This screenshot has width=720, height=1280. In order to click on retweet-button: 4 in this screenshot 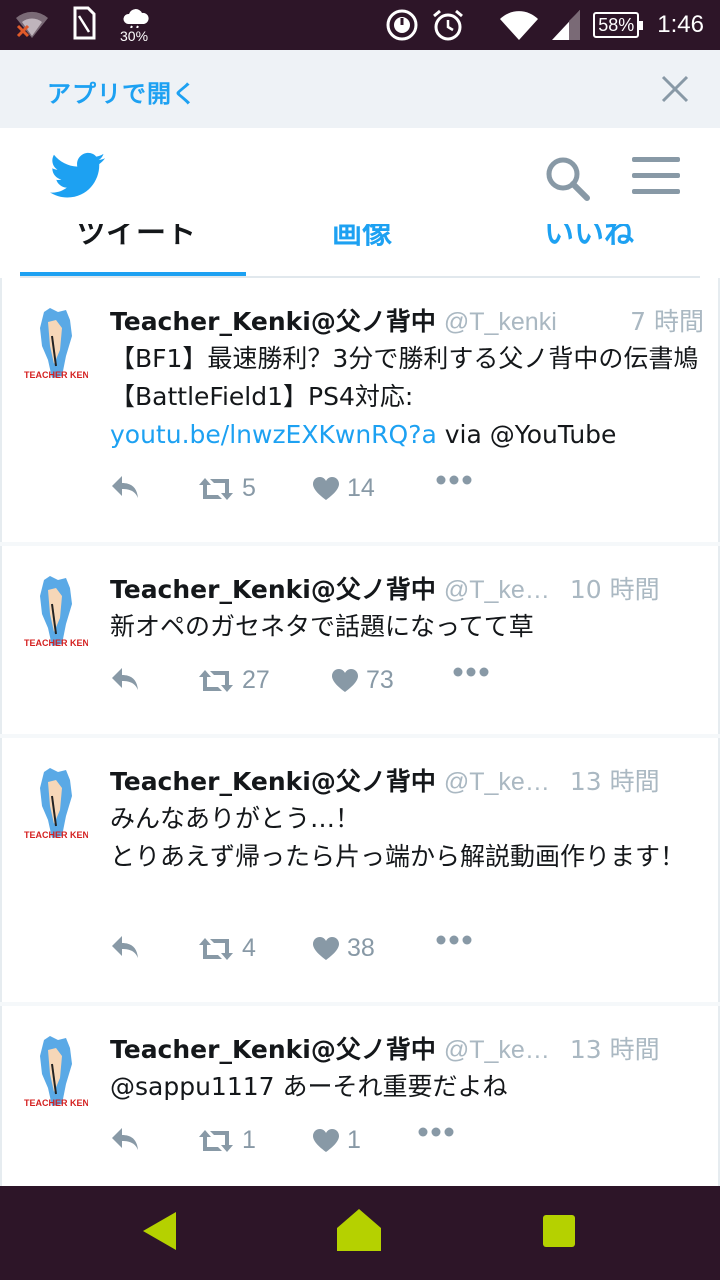, I will do `click(227, 948)`.